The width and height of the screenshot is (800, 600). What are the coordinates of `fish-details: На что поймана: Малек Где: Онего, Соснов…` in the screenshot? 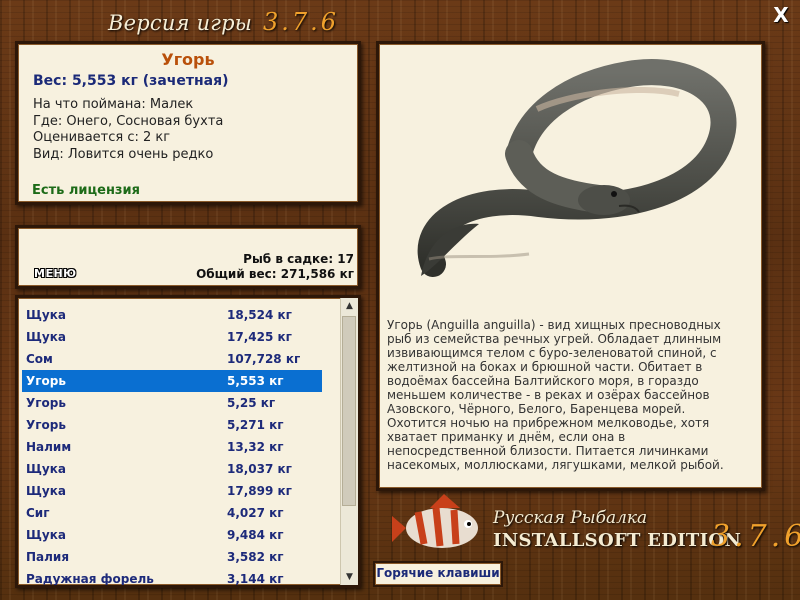 It's located at (128, 130).